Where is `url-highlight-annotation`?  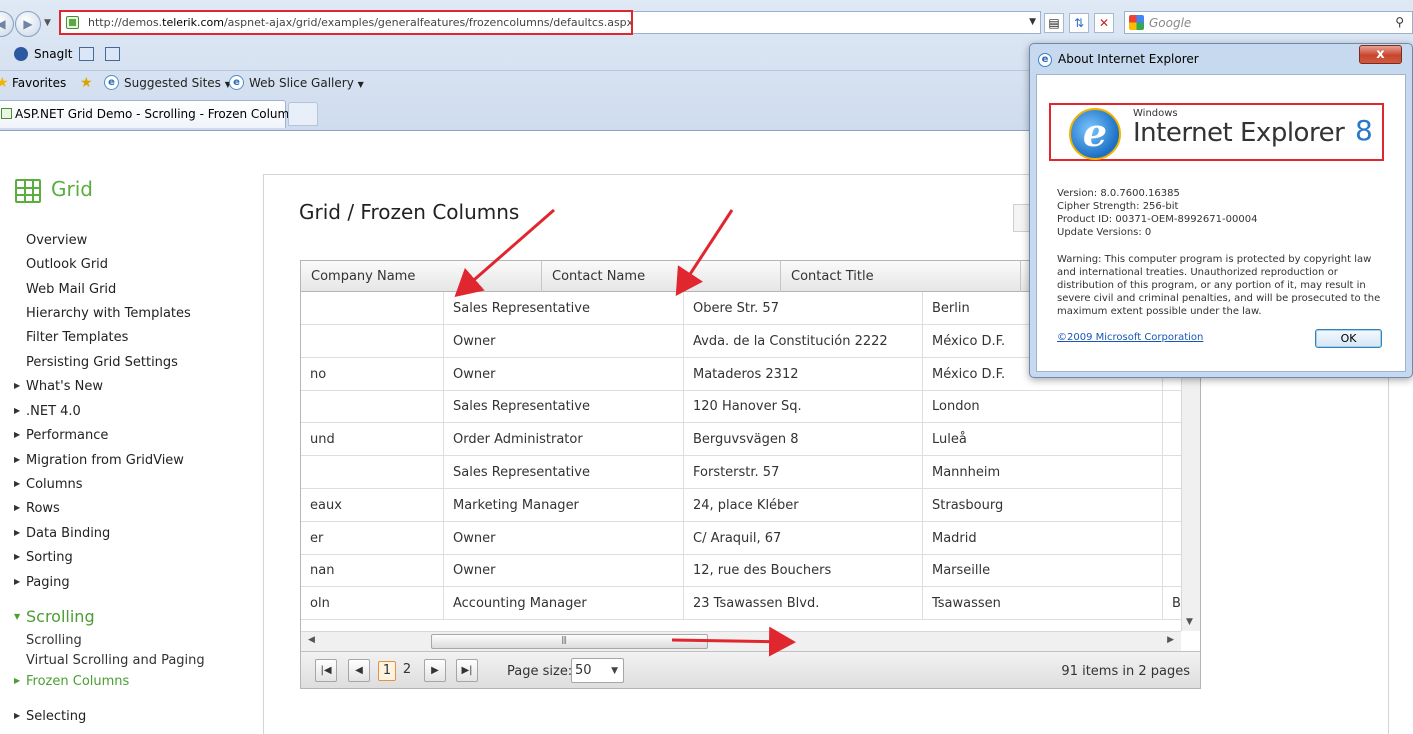
url-highlight-annotation is located at coordinates (346, 22).